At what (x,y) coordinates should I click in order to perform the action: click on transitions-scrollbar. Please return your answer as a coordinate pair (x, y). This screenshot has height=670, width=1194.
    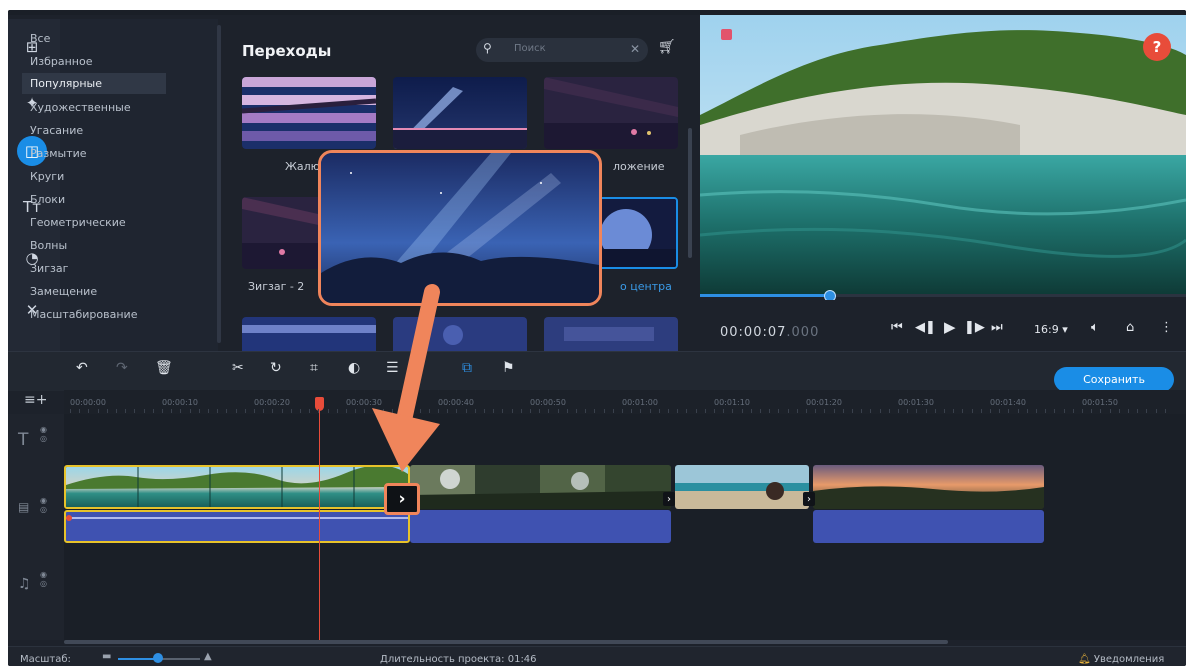
    Looking at the image, I should click on (690, 193).